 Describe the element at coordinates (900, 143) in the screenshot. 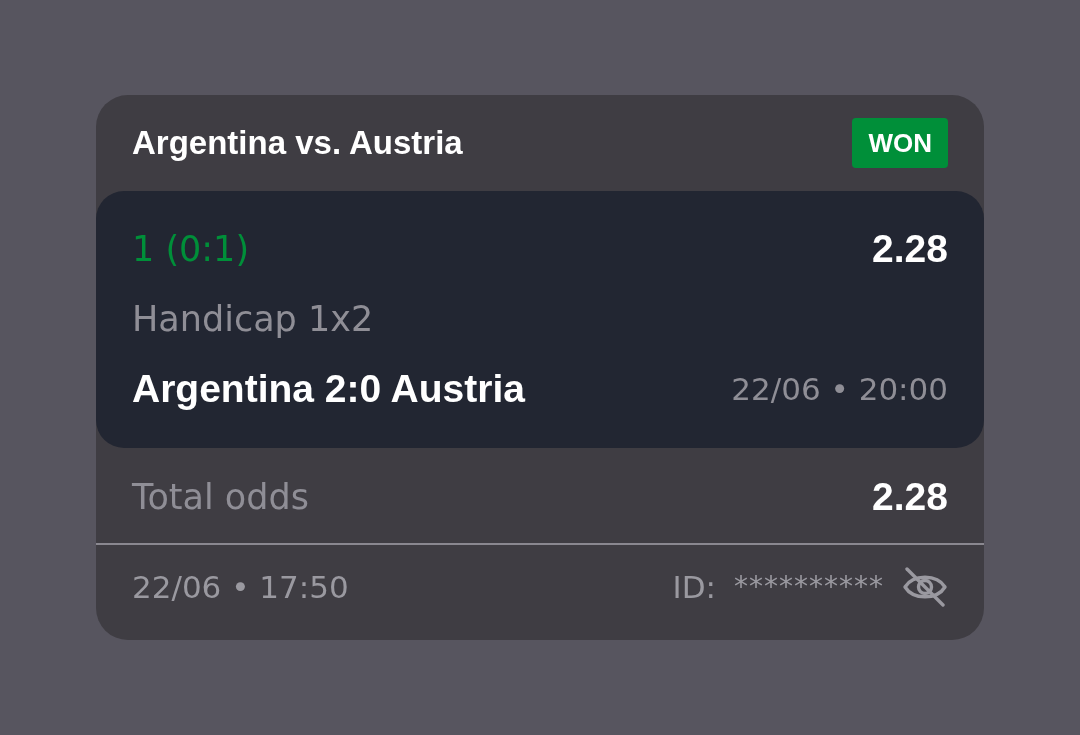

I see `status-badge: WON` at that location.